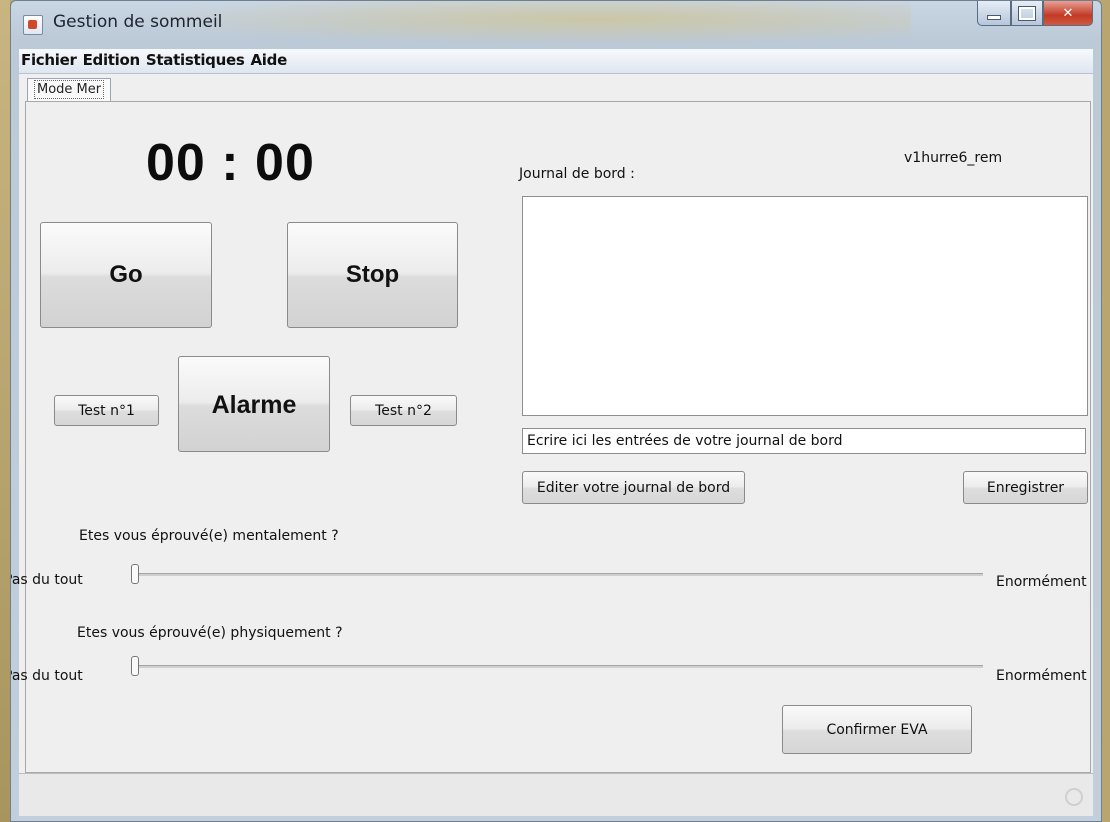  I want to click on status-bar, so click(556, 794).